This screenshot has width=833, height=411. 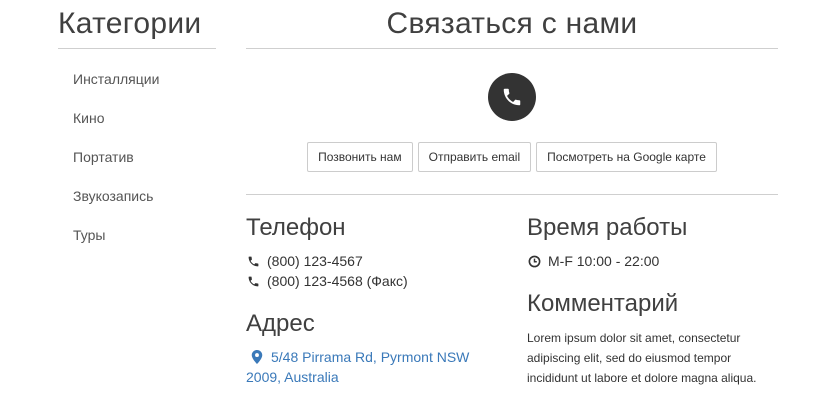 What do you see at coordinates (512, 97) in the screenshot?
I see `phone-icon` at bounding box center [512, 97].